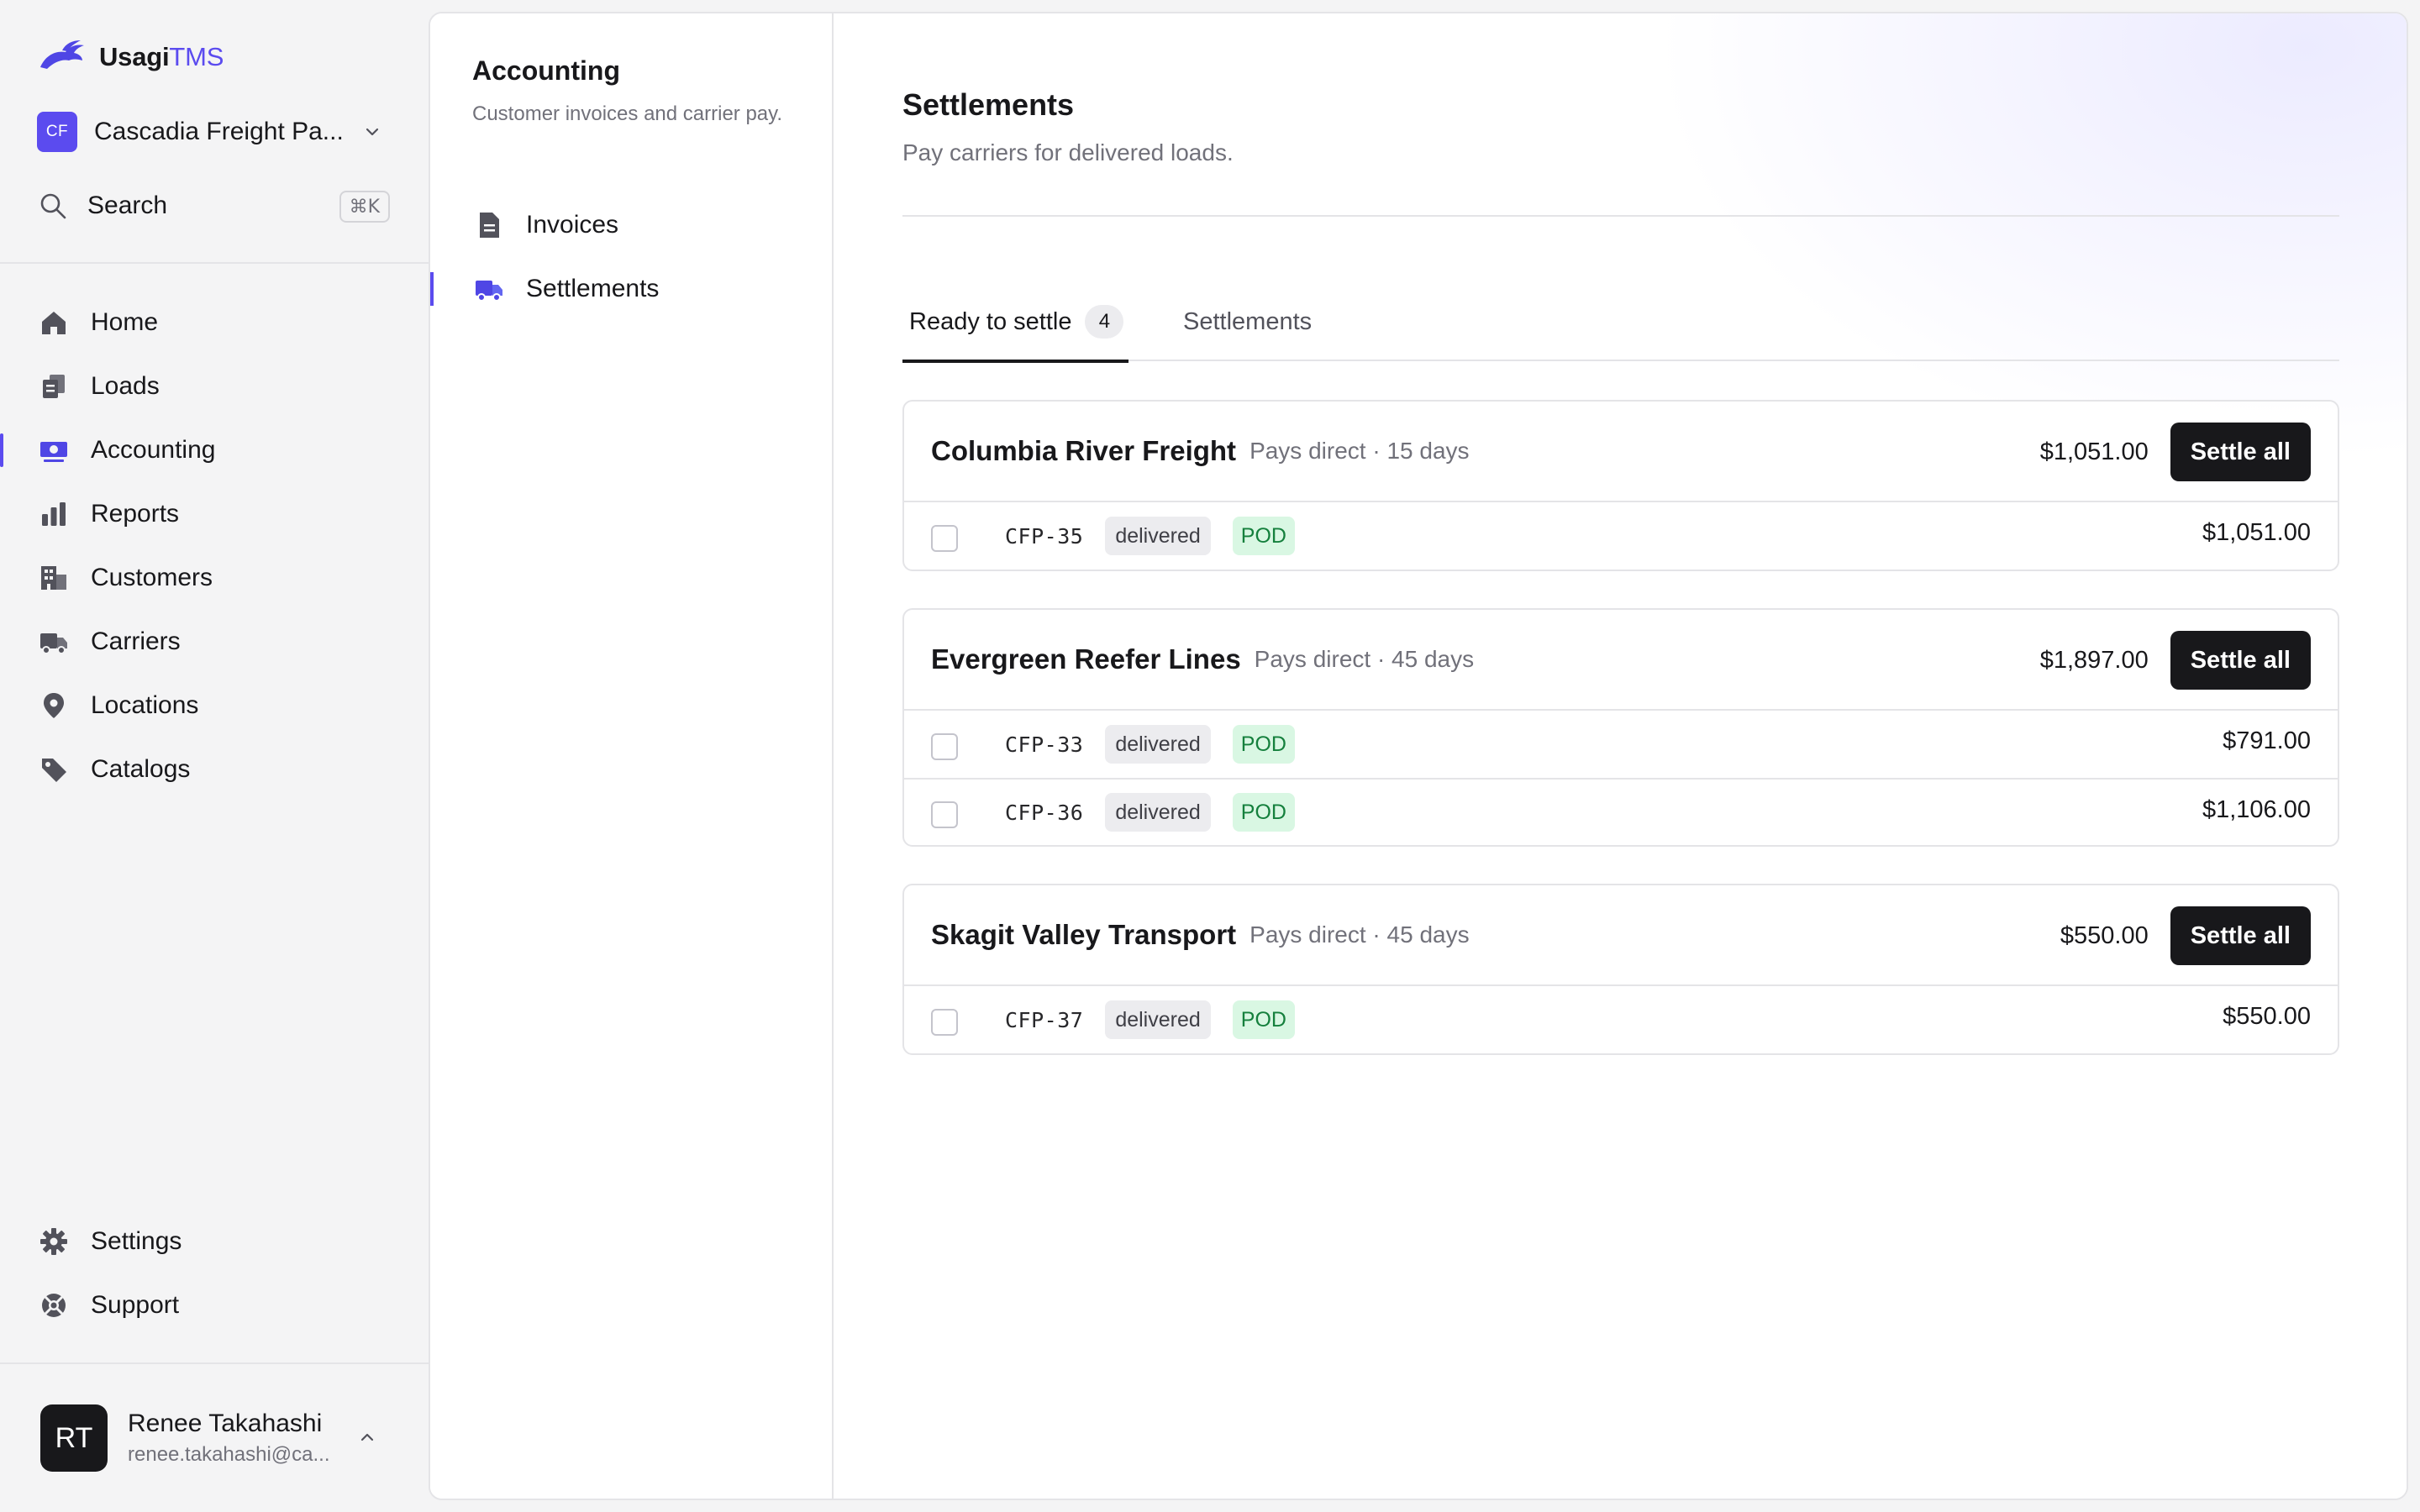 The height and width of the screenshot is (1512, 2420). Describe the element at coordinates (367, 1437) in the screenshot. I see `chevron-up-icon` at that location.